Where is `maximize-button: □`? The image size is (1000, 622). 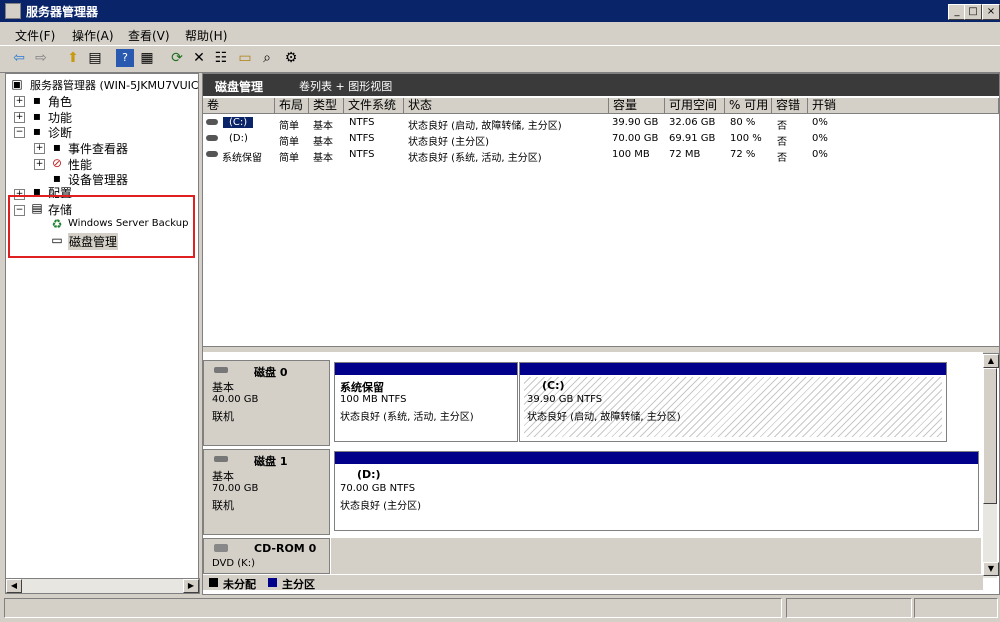
maximize-button: □ is located at coordinates (973, 12).